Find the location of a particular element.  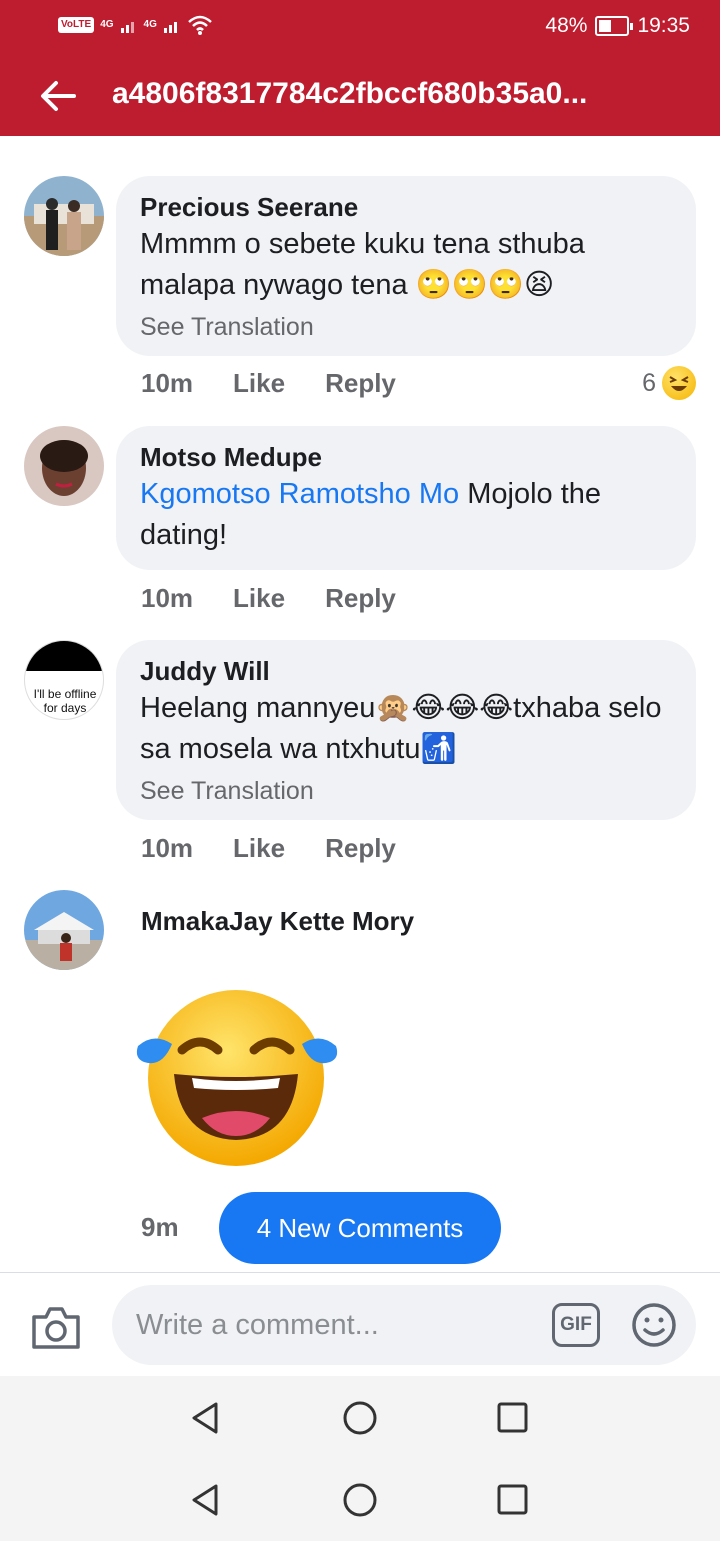

comment-author: Motso Medupe is located at coordinates (406, 457).